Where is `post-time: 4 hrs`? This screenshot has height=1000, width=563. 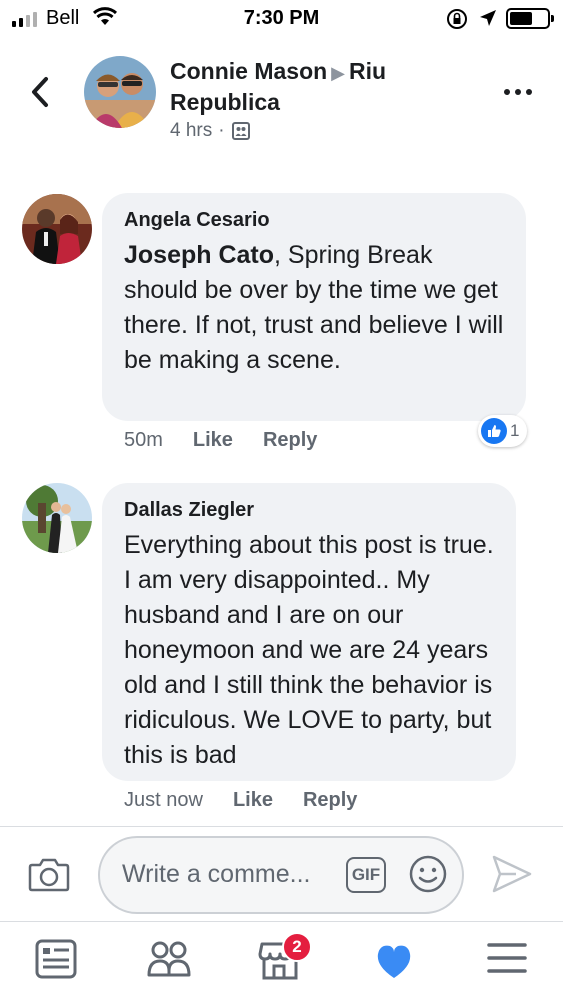
post-time: 4 hrs is located at coordinates (191, 131).